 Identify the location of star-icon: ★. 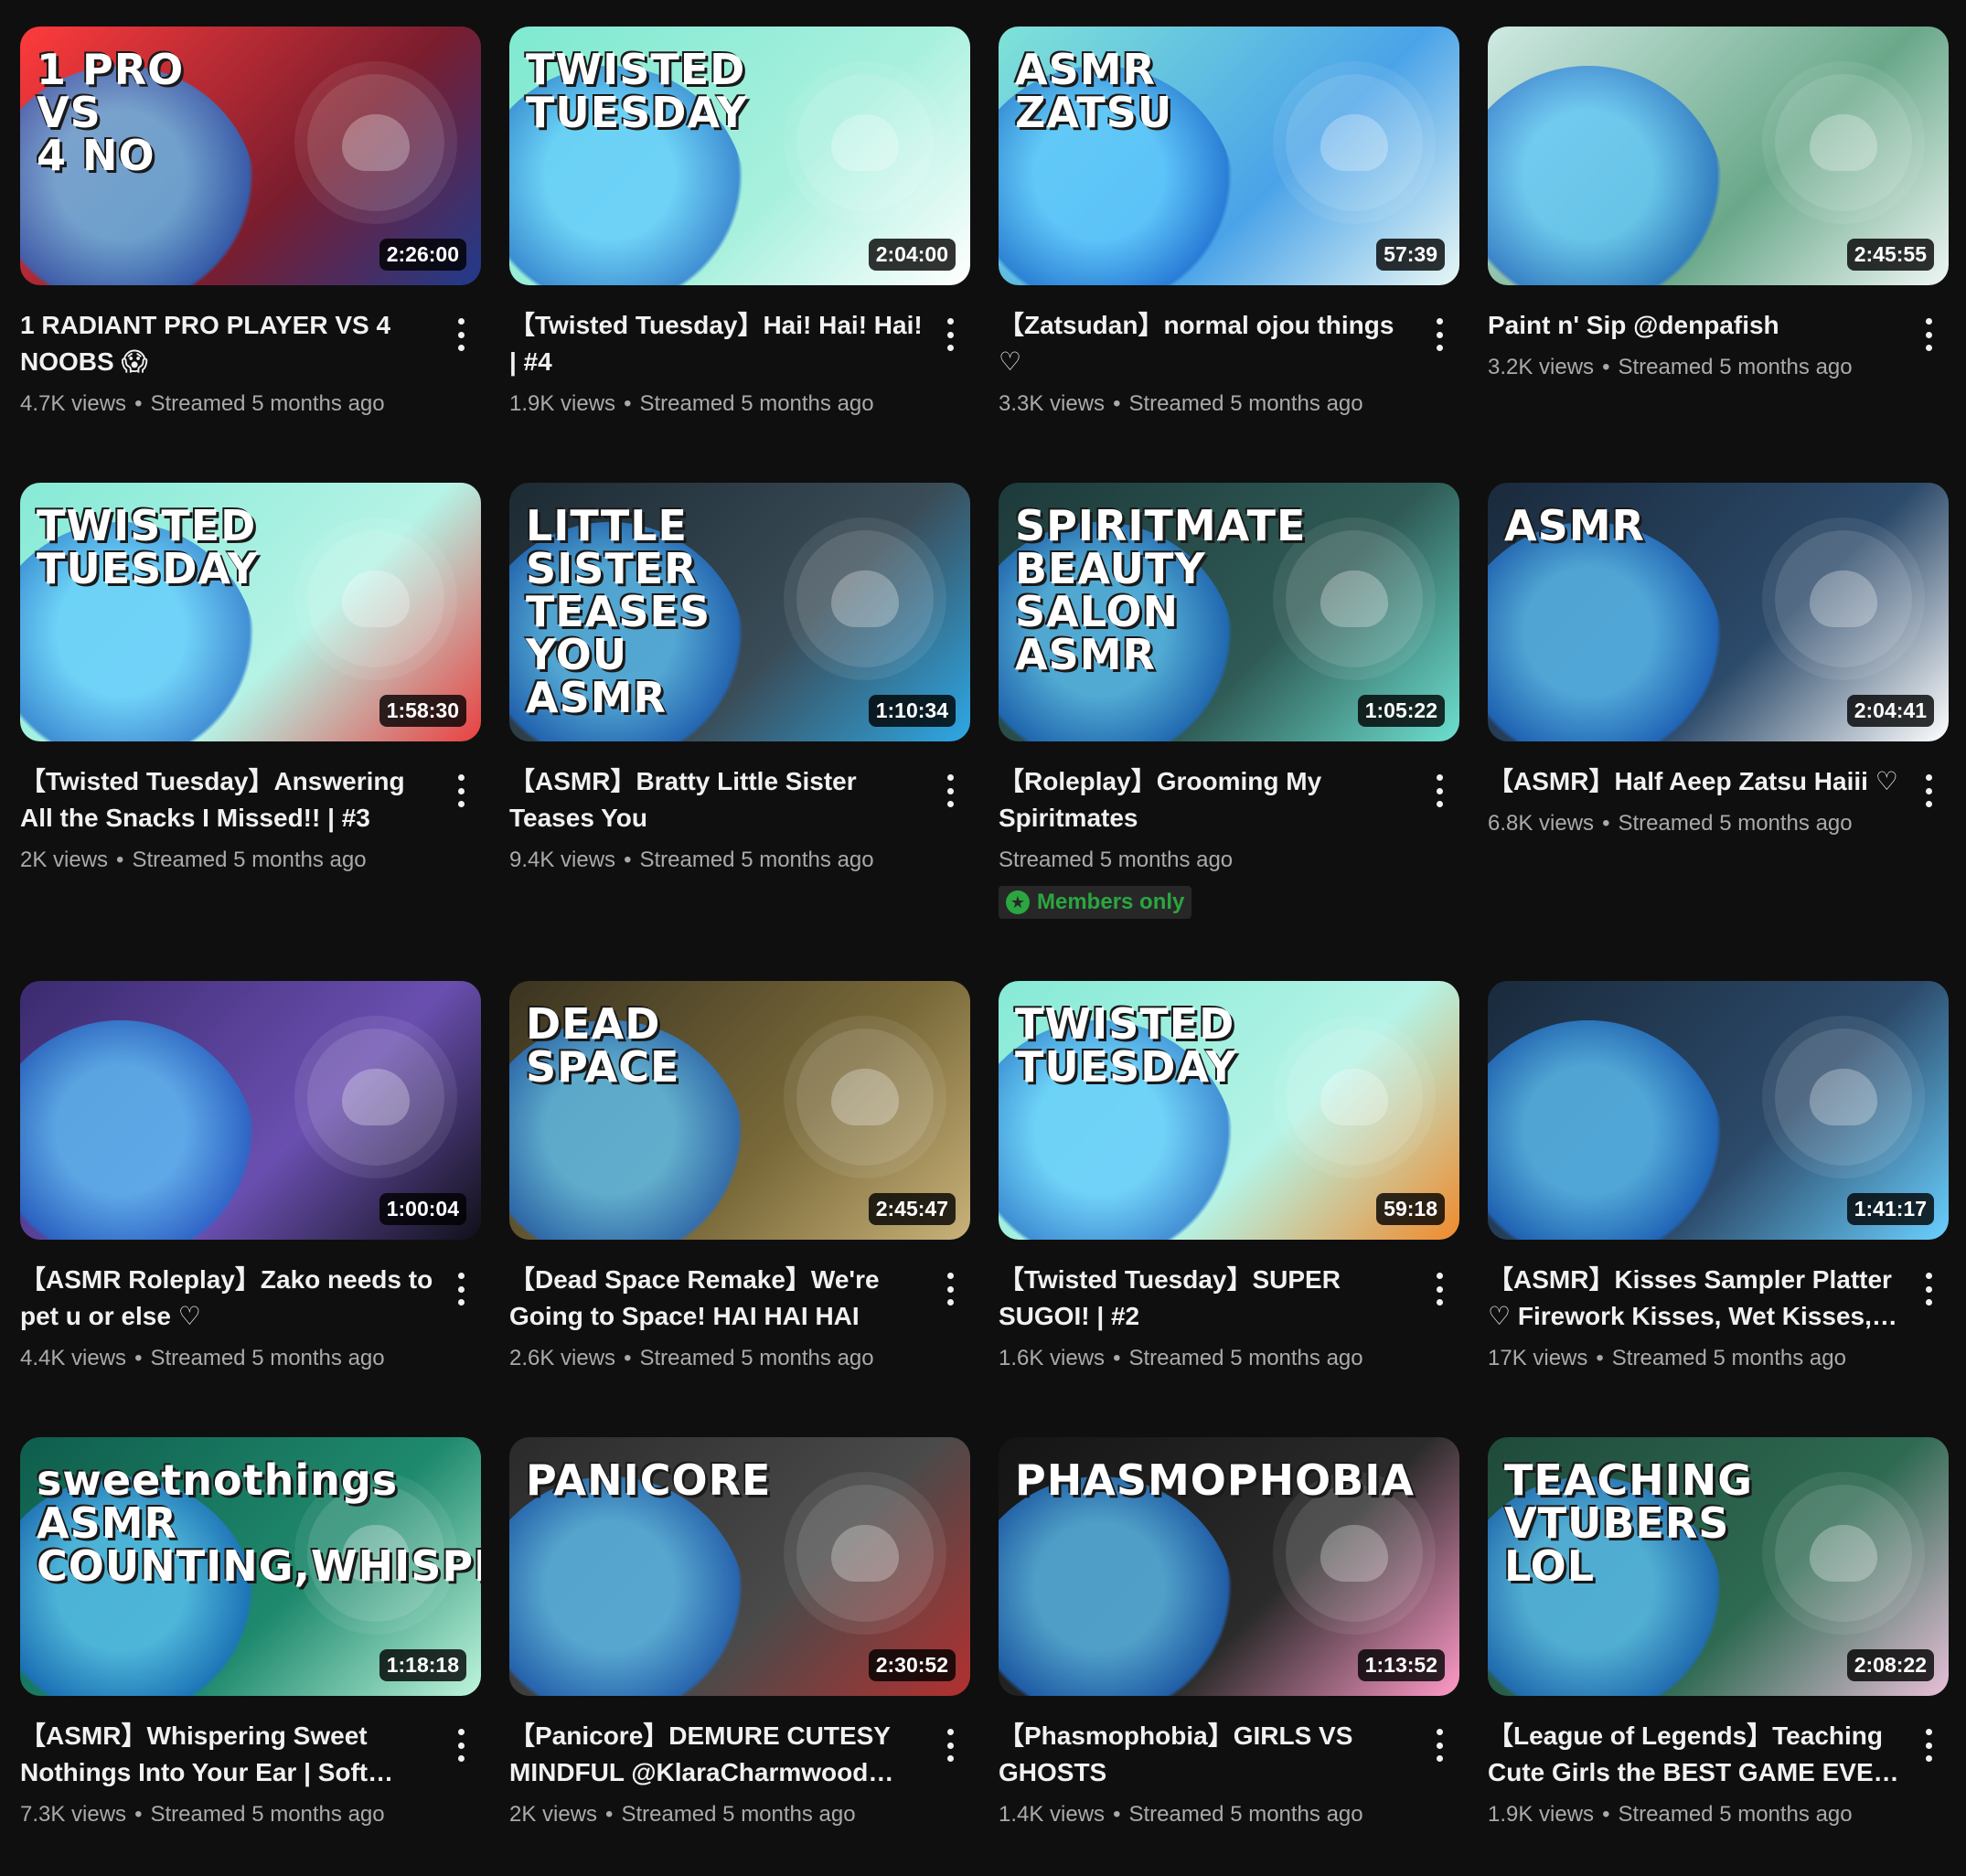
(1018, 902).